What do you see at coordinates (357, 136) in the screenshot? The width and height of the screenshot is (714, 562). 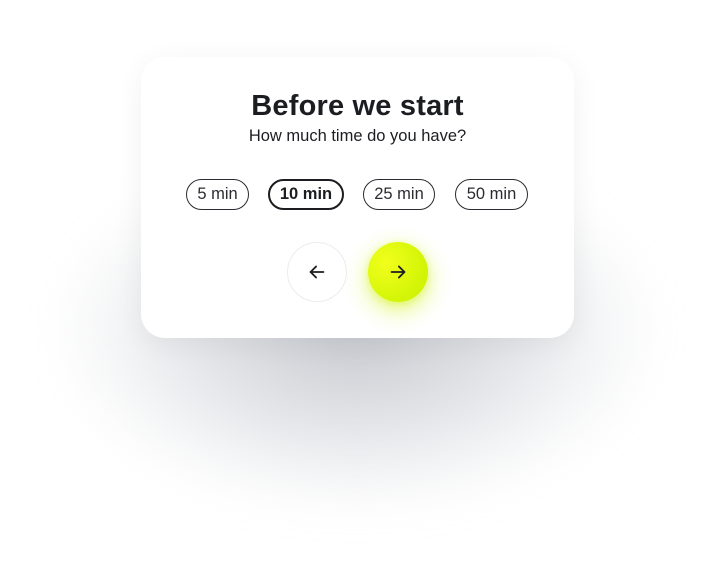 I see `card-subtitle: How much time do you have?` at bounding box center [357, 136].